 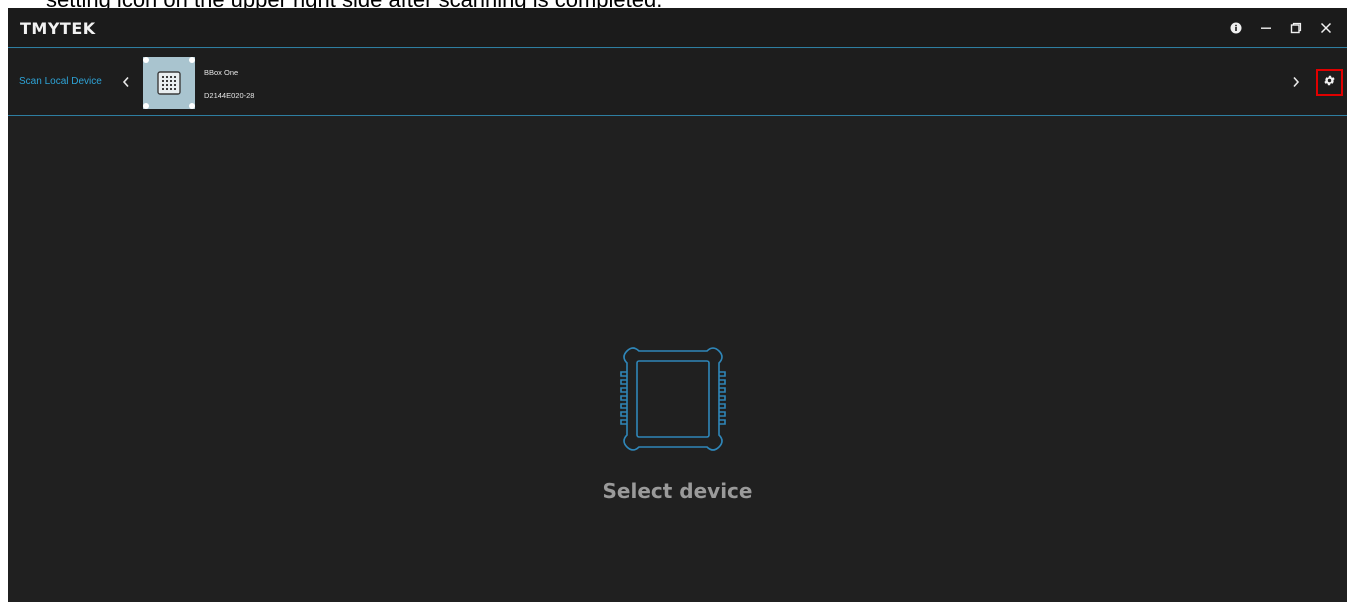 I want to click on title-bar: TMYTEK, so click(x=677, y=28).